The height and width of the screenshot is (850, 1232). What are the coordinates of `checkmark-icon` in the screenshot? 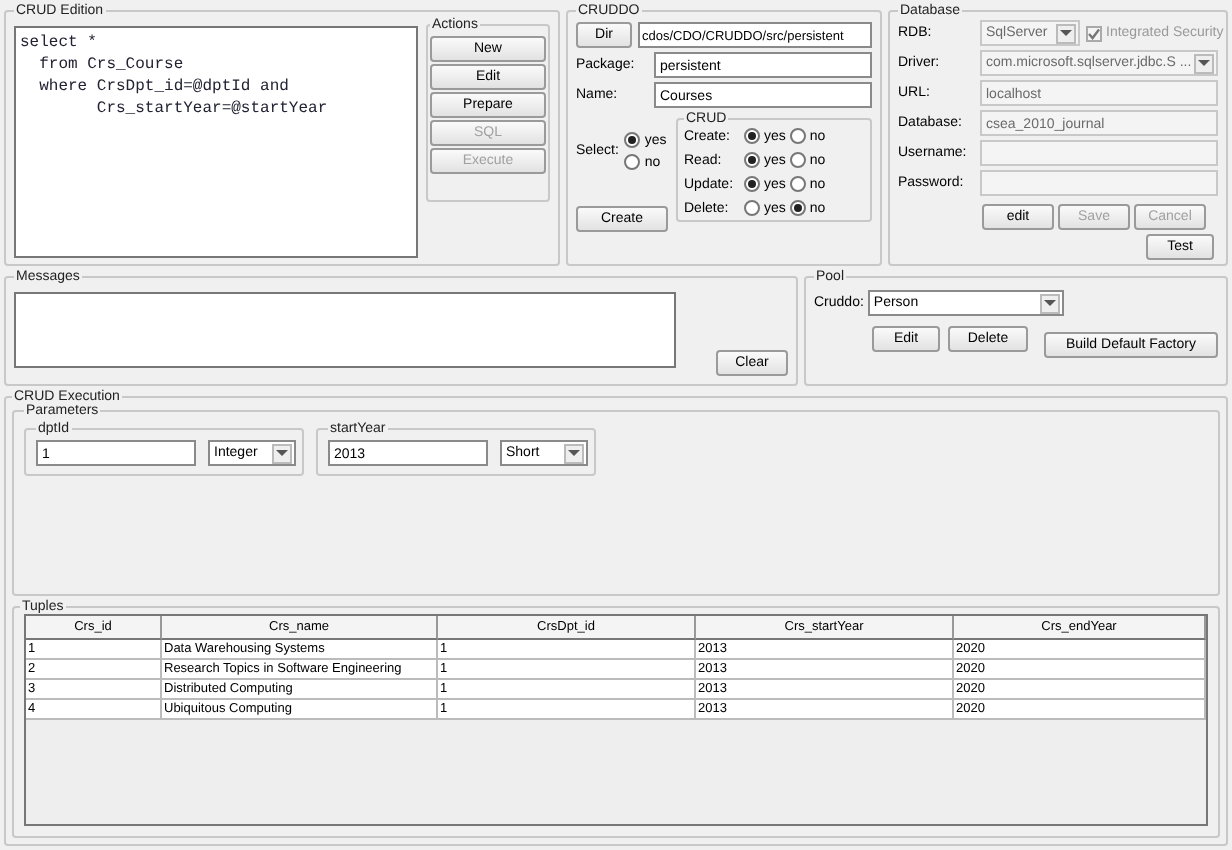 It's located at (1094, 33).